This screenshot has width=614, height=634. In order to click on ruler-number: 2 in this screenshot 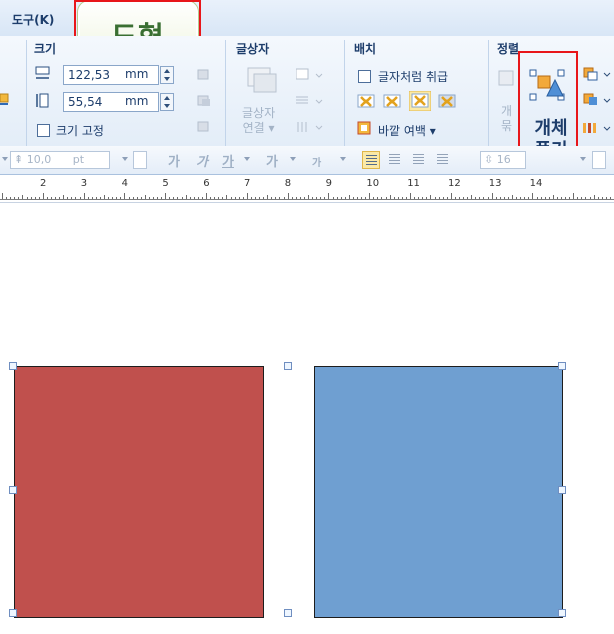, I will do `click(43, 183)`.